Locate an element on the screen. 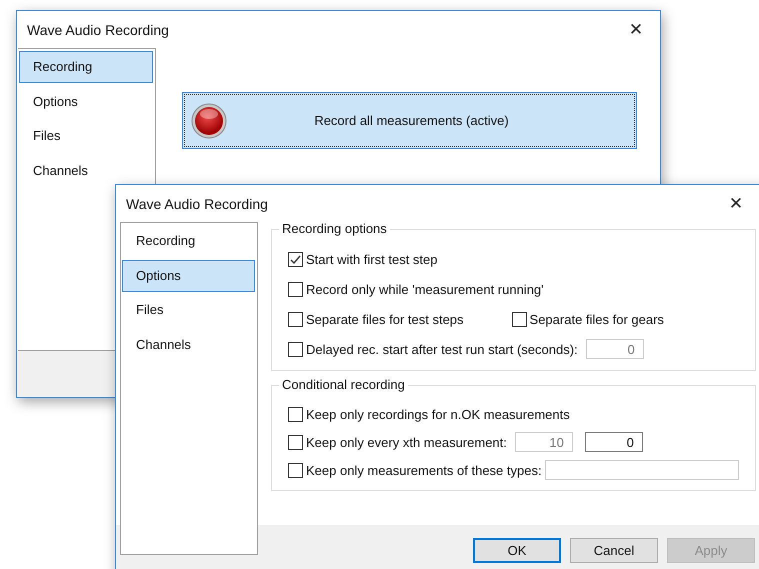  record-icon is located at coordinates (209, 120).